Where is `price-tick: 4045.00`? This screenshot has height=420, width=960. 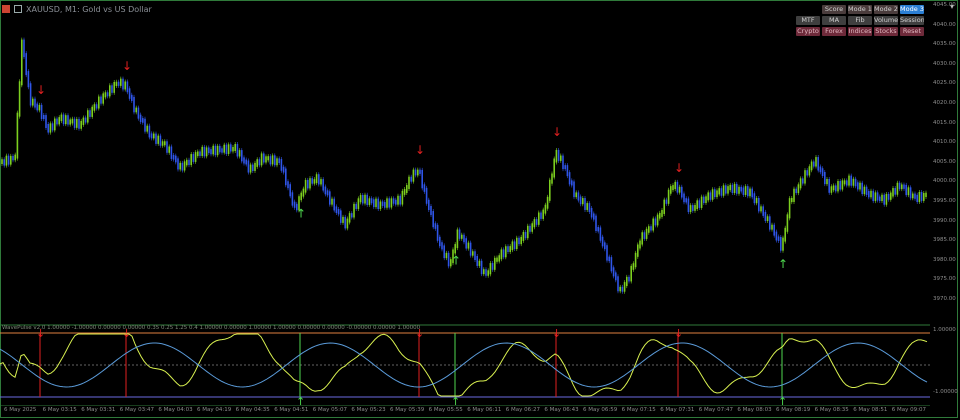
price-tick: 4045.00 is located at coordinates (944, 5).